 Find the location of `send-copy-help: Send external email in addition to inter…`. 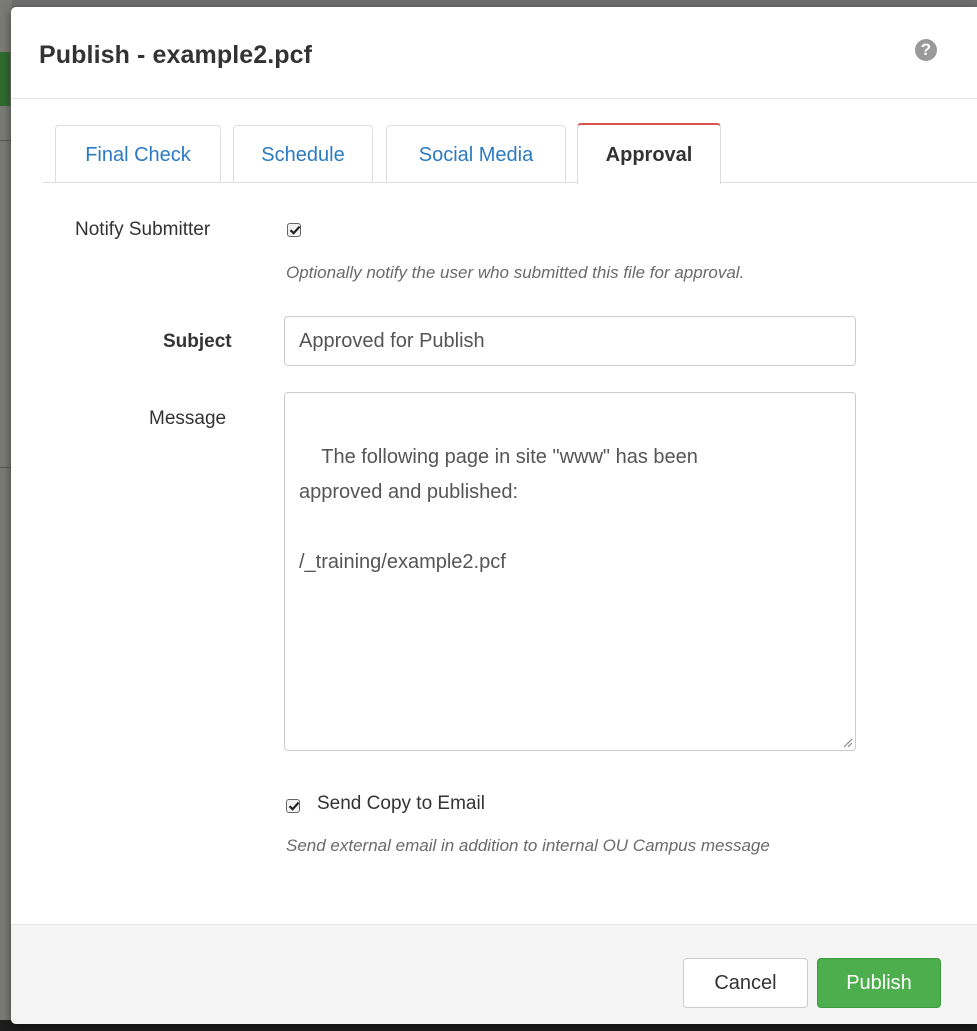

send-copy-help: Send external email in addition to inter… is located at coordinates (528, 845).